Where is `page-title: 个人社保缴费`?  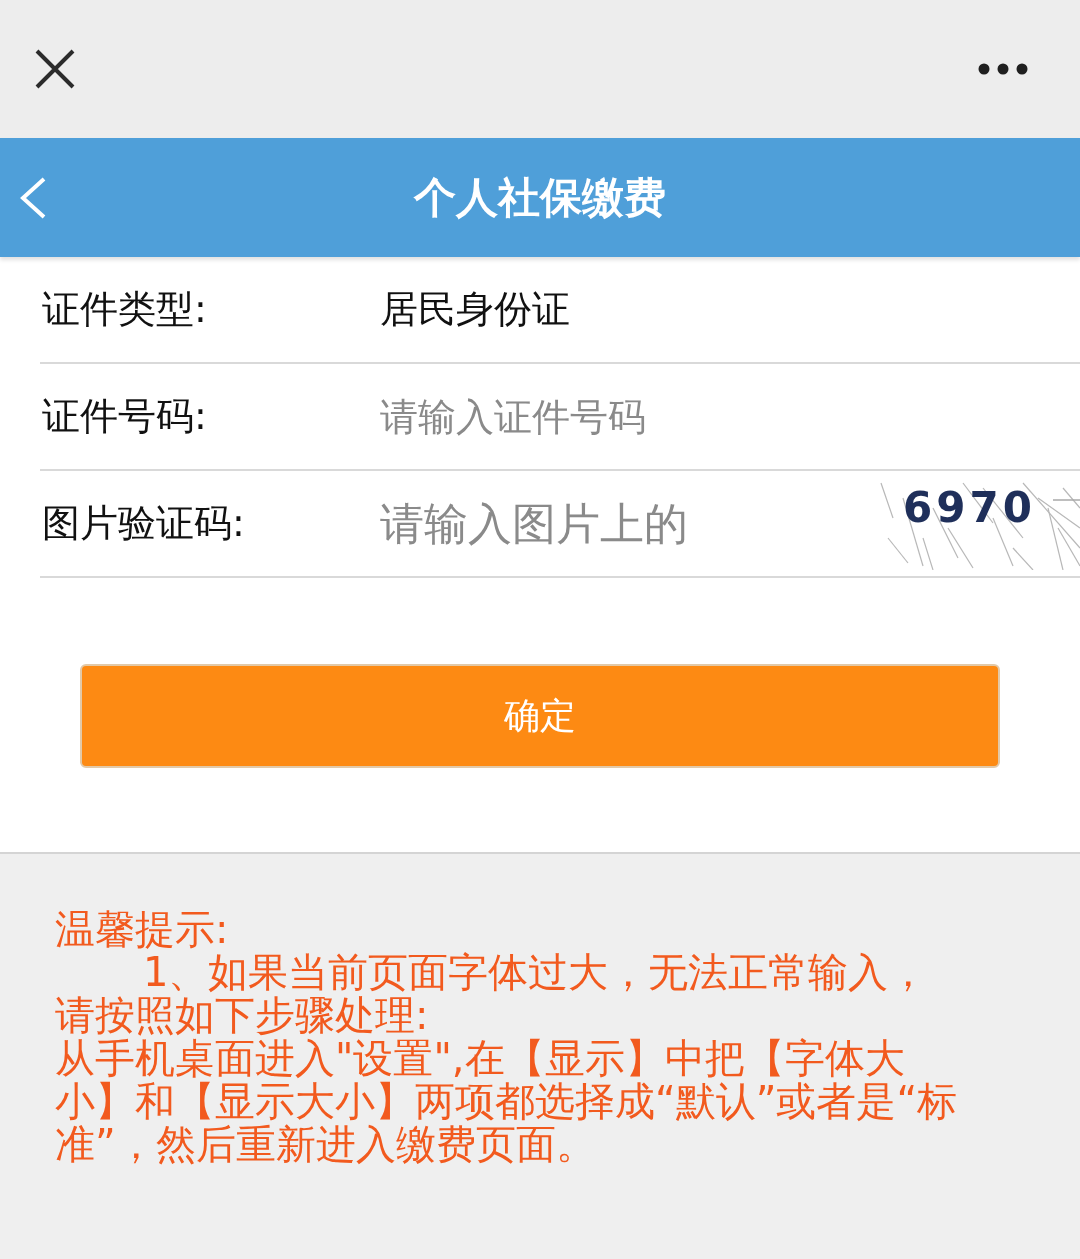
page-title: 个人社保缴费 is located at coordinates (539, 197).